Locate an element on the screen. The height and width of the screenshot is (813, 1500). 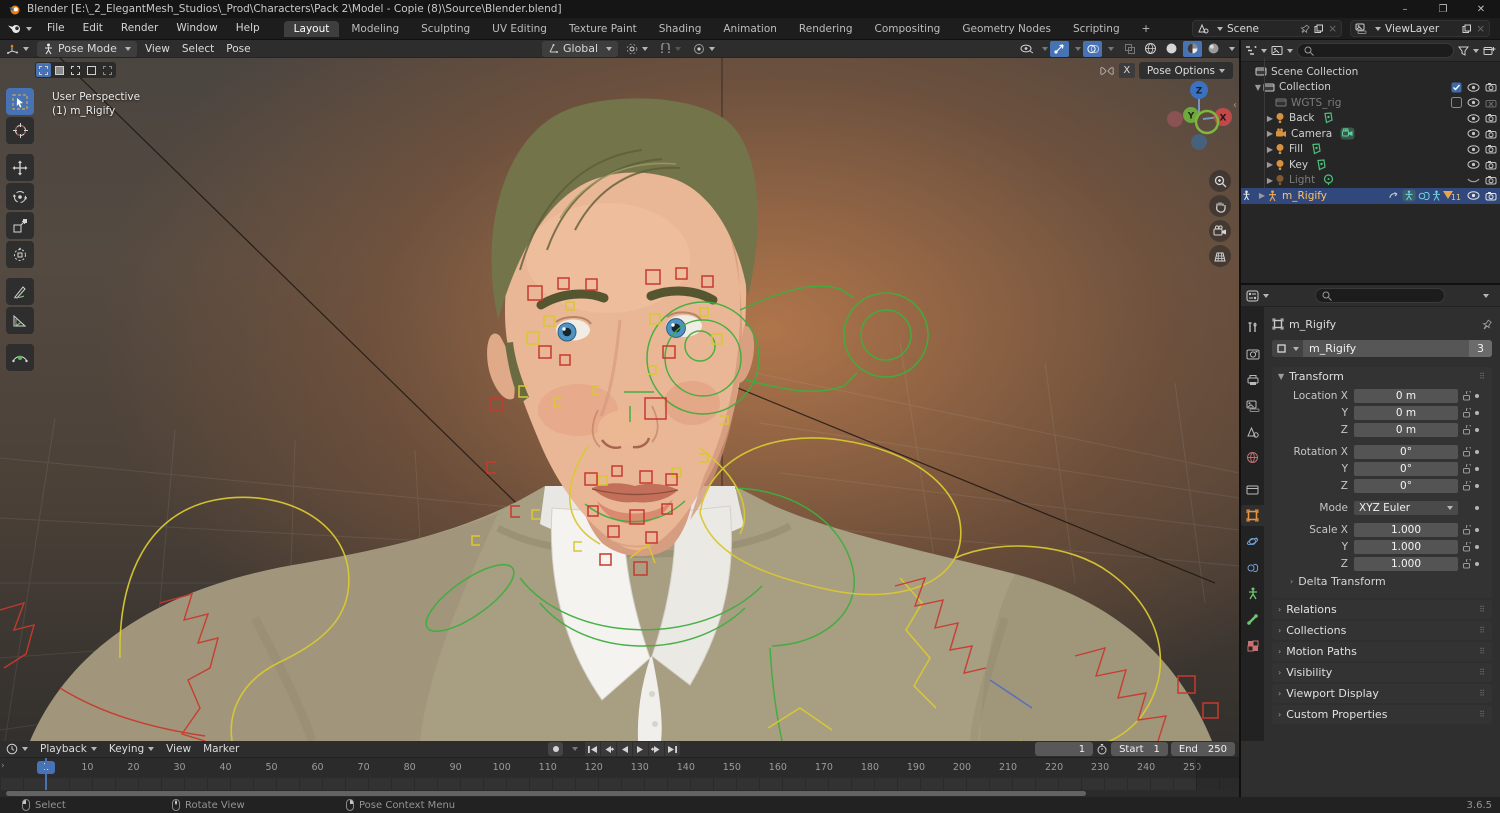
workspace-tab: Animation is located at coordinates (750, 29).